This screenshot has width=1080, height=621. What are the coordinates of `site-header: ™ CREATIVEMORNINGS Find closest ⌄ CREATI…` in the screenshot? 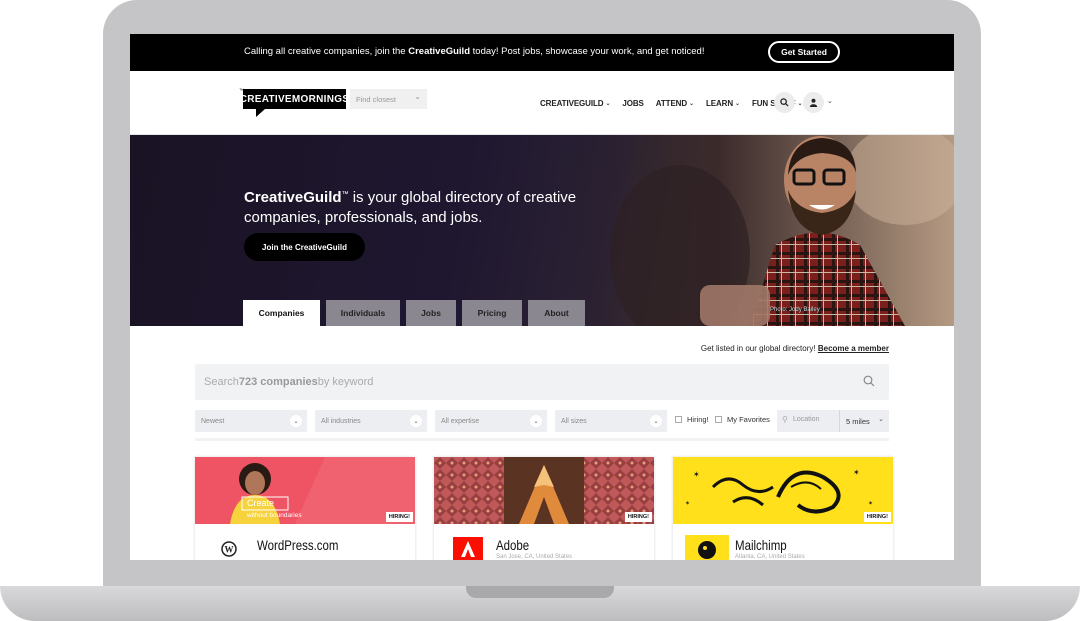 It's located at (542, 103).